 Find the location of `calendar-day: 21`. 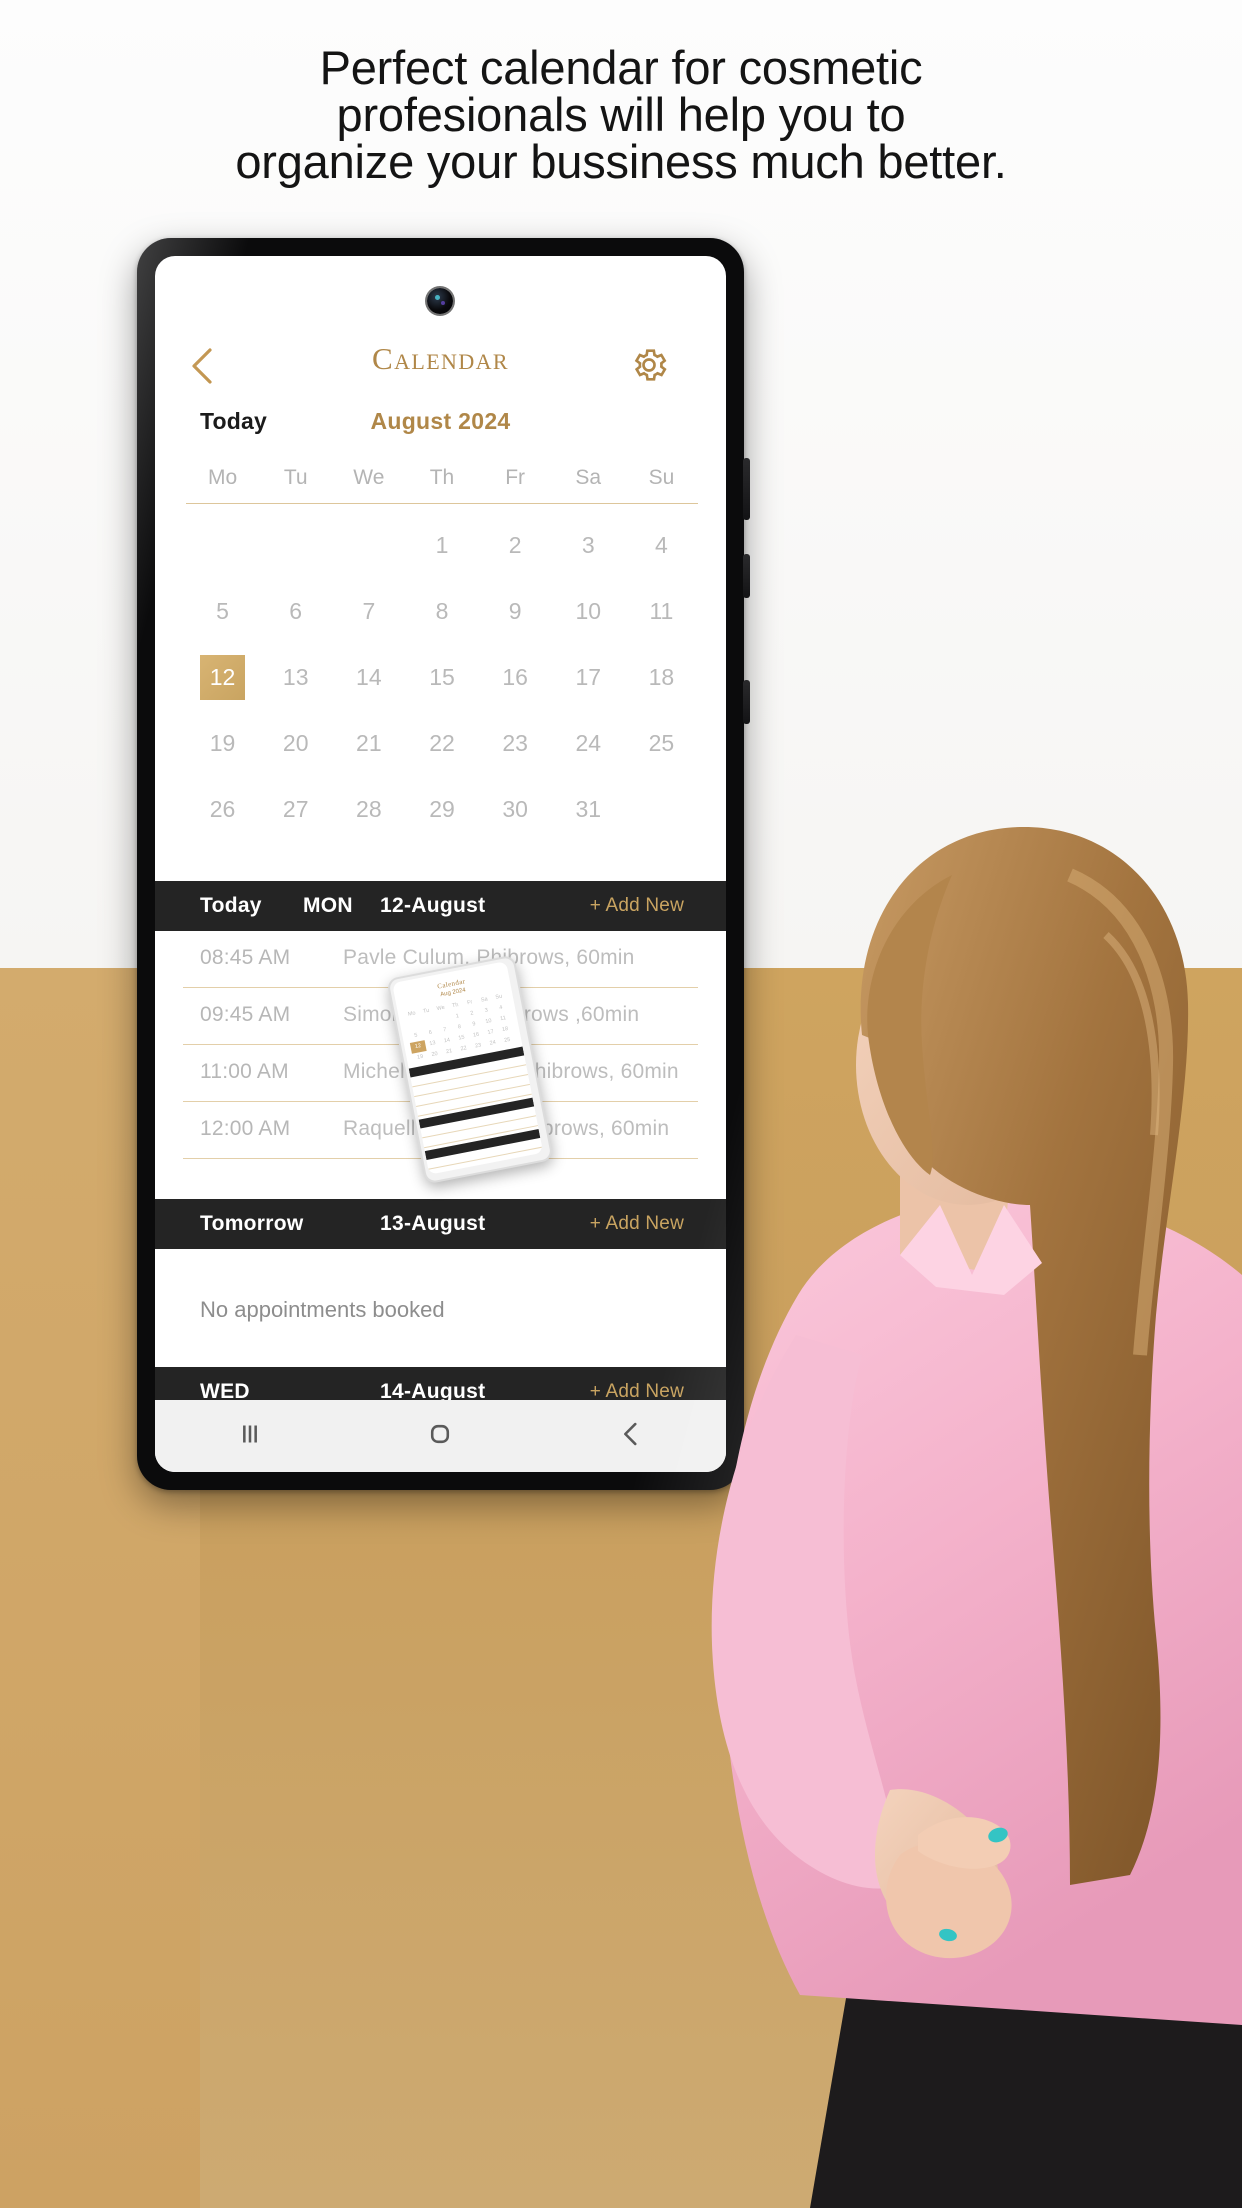

calendar-day: 21 is located at coordinates (368, 743).